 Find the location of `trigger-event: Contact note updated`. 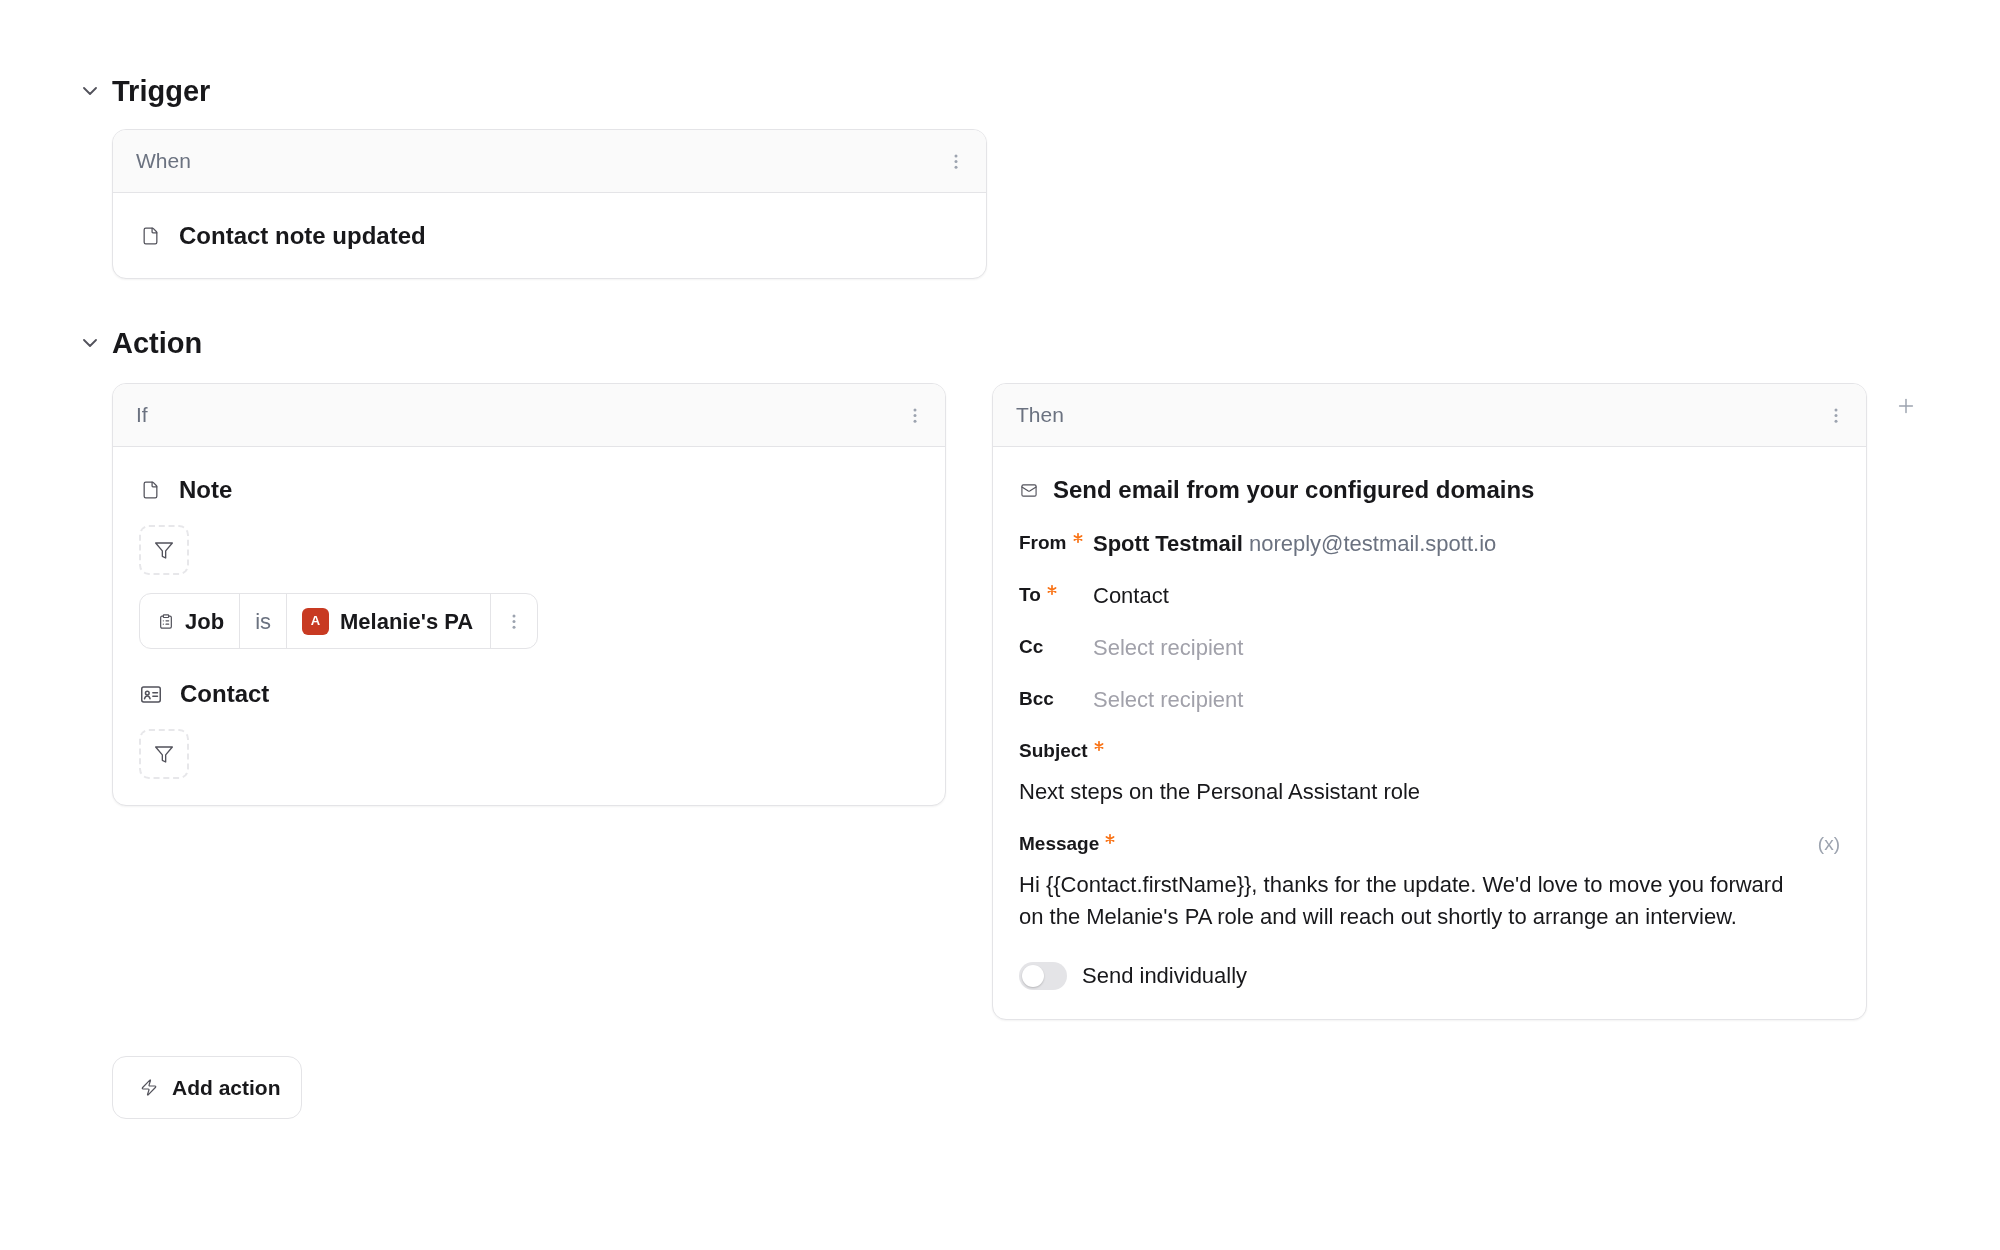

trigger-event: Contact note updated is located at coordinates (302, 235).